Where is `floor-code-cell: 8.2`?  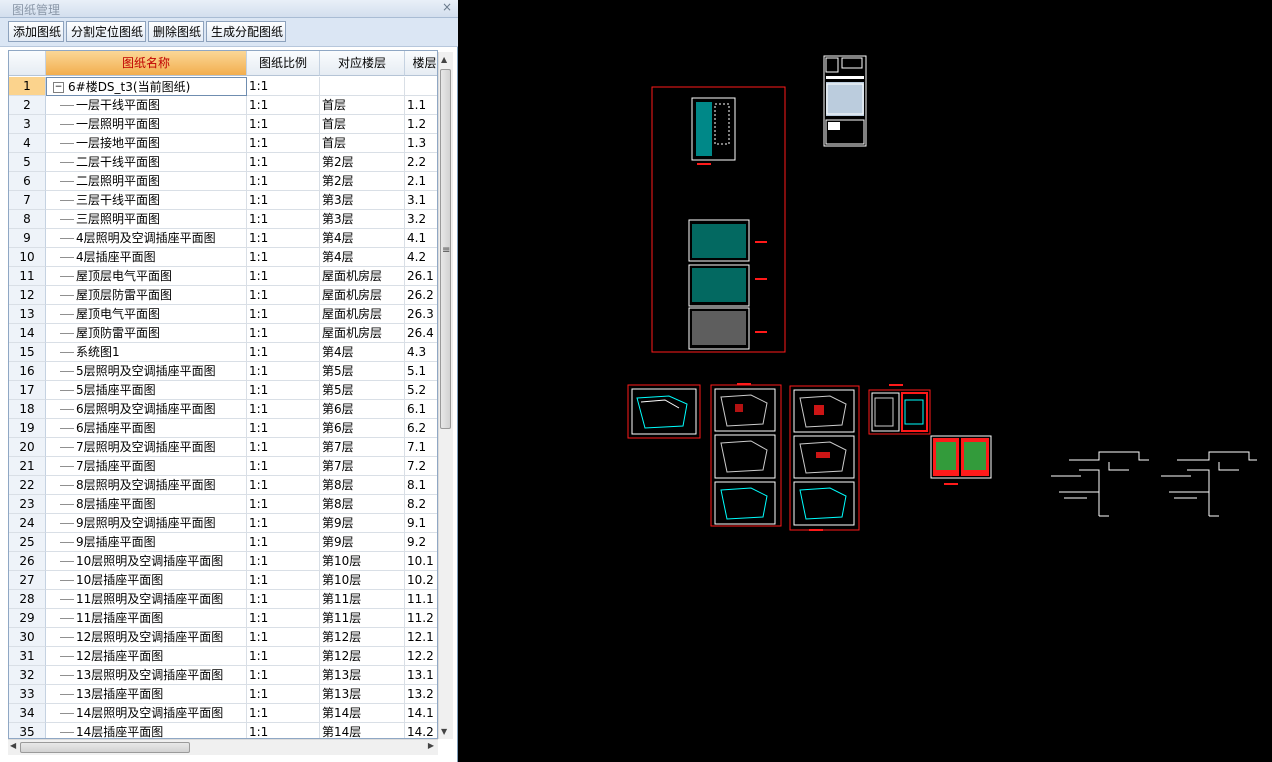 floor-code-cell: 8.2 is located at coordinates (421, 504).